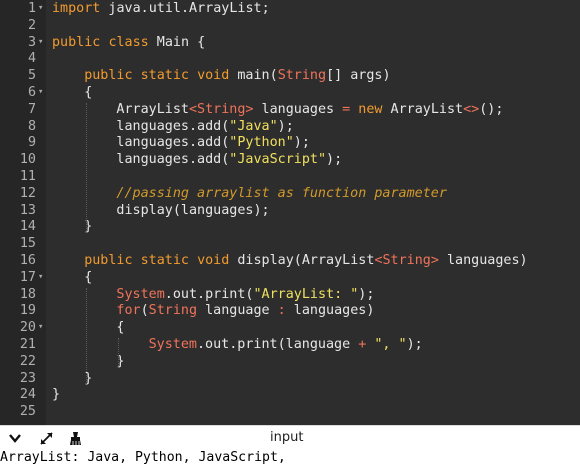  I want to click on line-number: 23, so click(27, 378).